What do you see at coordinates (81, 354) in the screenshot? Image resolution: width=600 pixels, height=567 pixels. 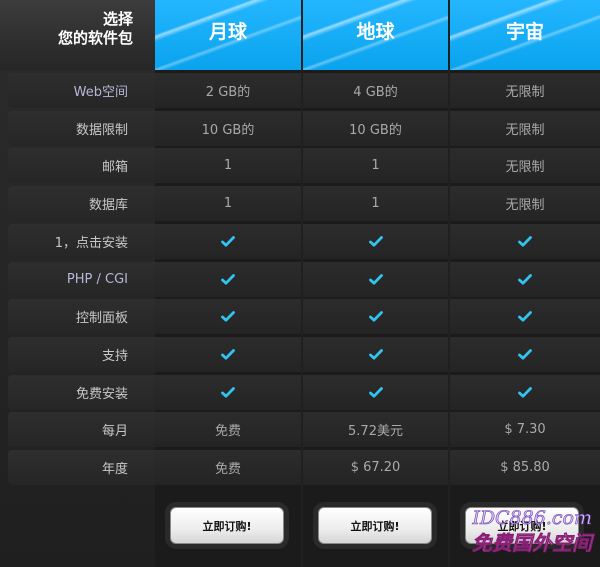 I see `row-label: 支持` at bounding box center [81, 354].